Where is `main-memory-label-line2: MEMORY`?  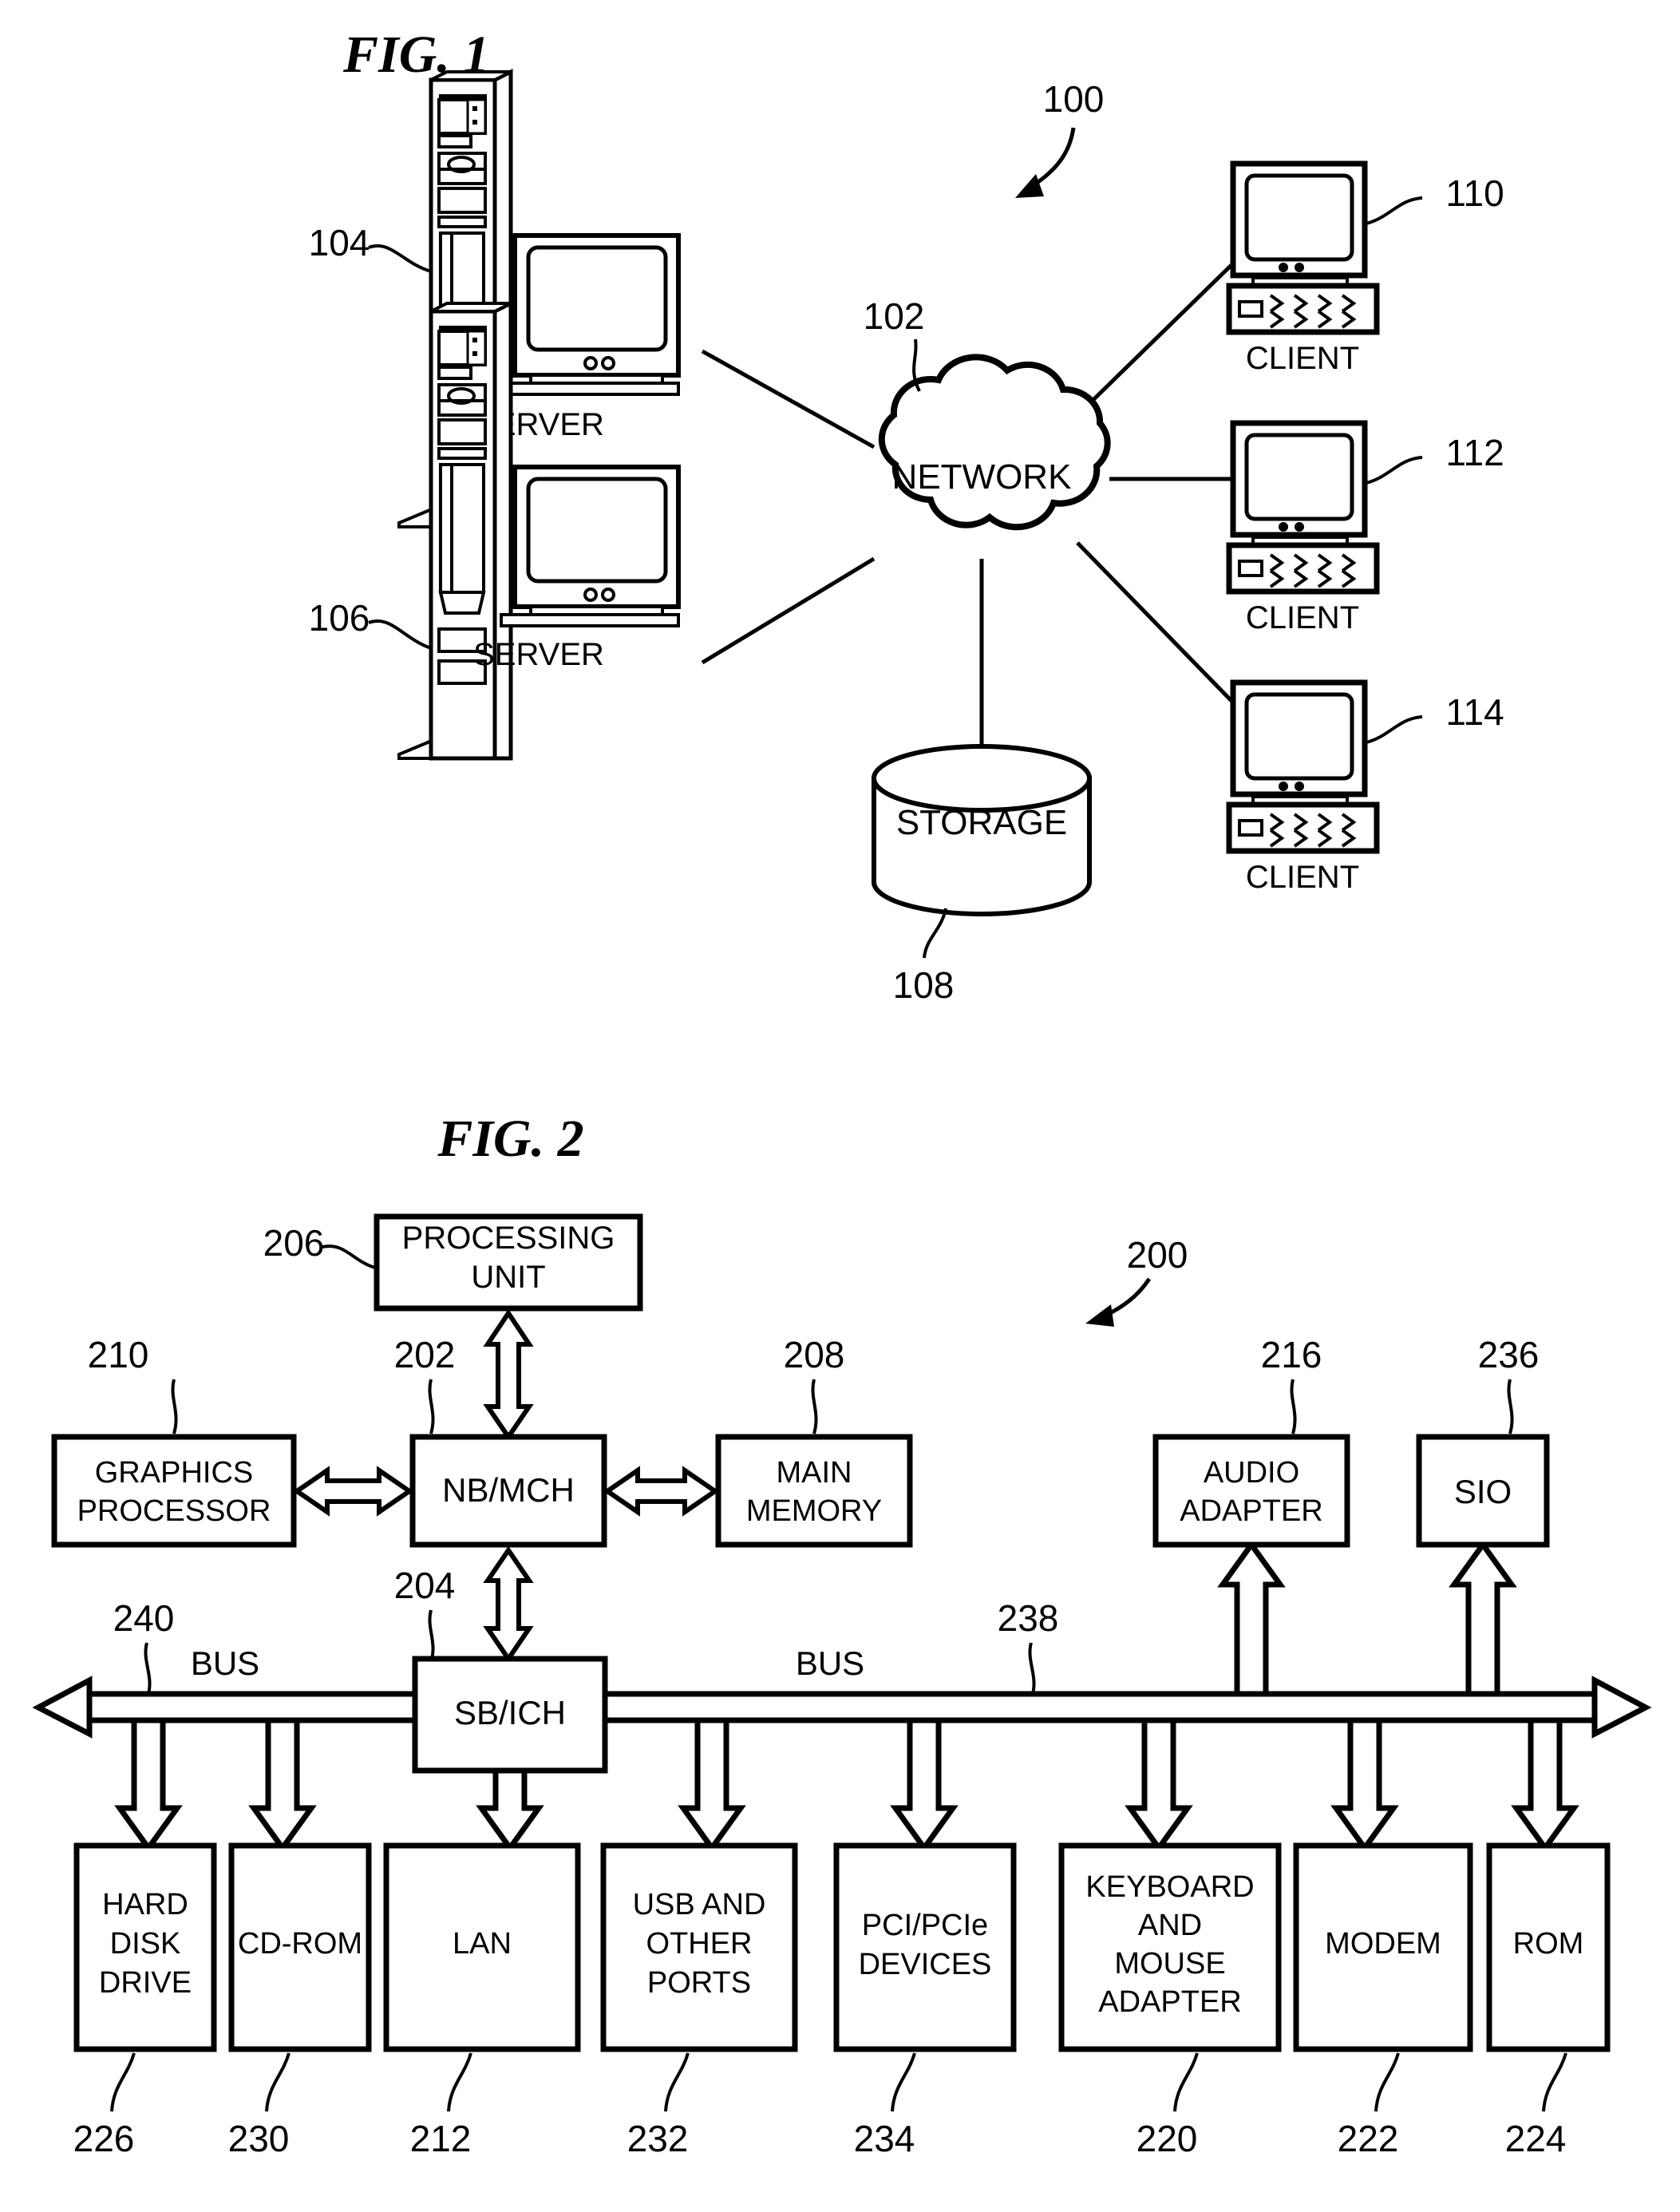
main-memory-label-line2: MEMORY is located at coordinates (814, 1511).